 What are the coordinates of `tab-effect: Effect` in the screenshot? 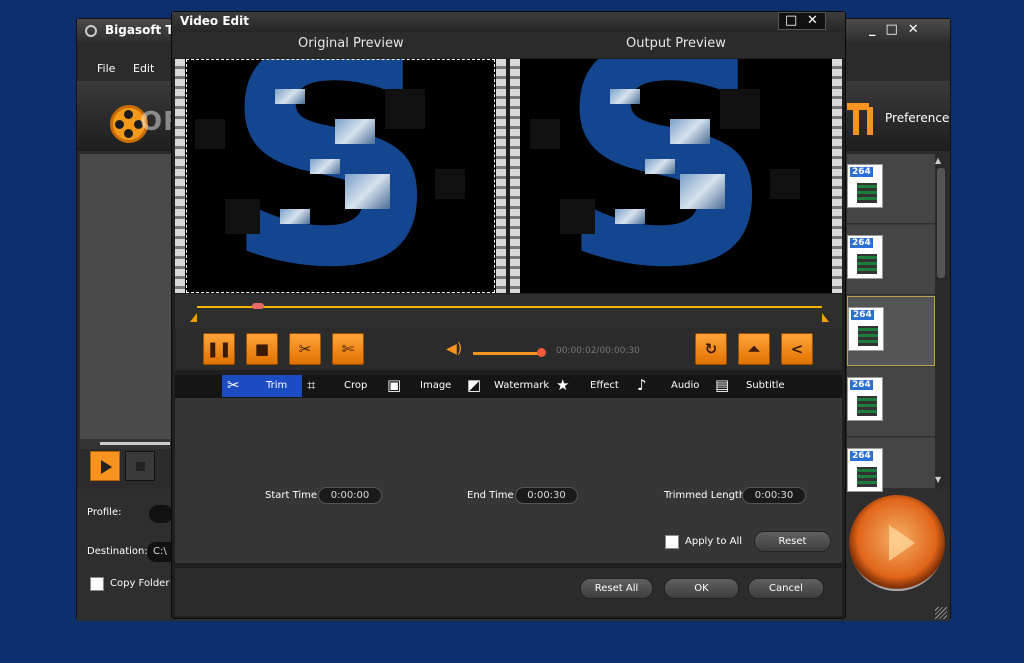 It's located at (604, 385).